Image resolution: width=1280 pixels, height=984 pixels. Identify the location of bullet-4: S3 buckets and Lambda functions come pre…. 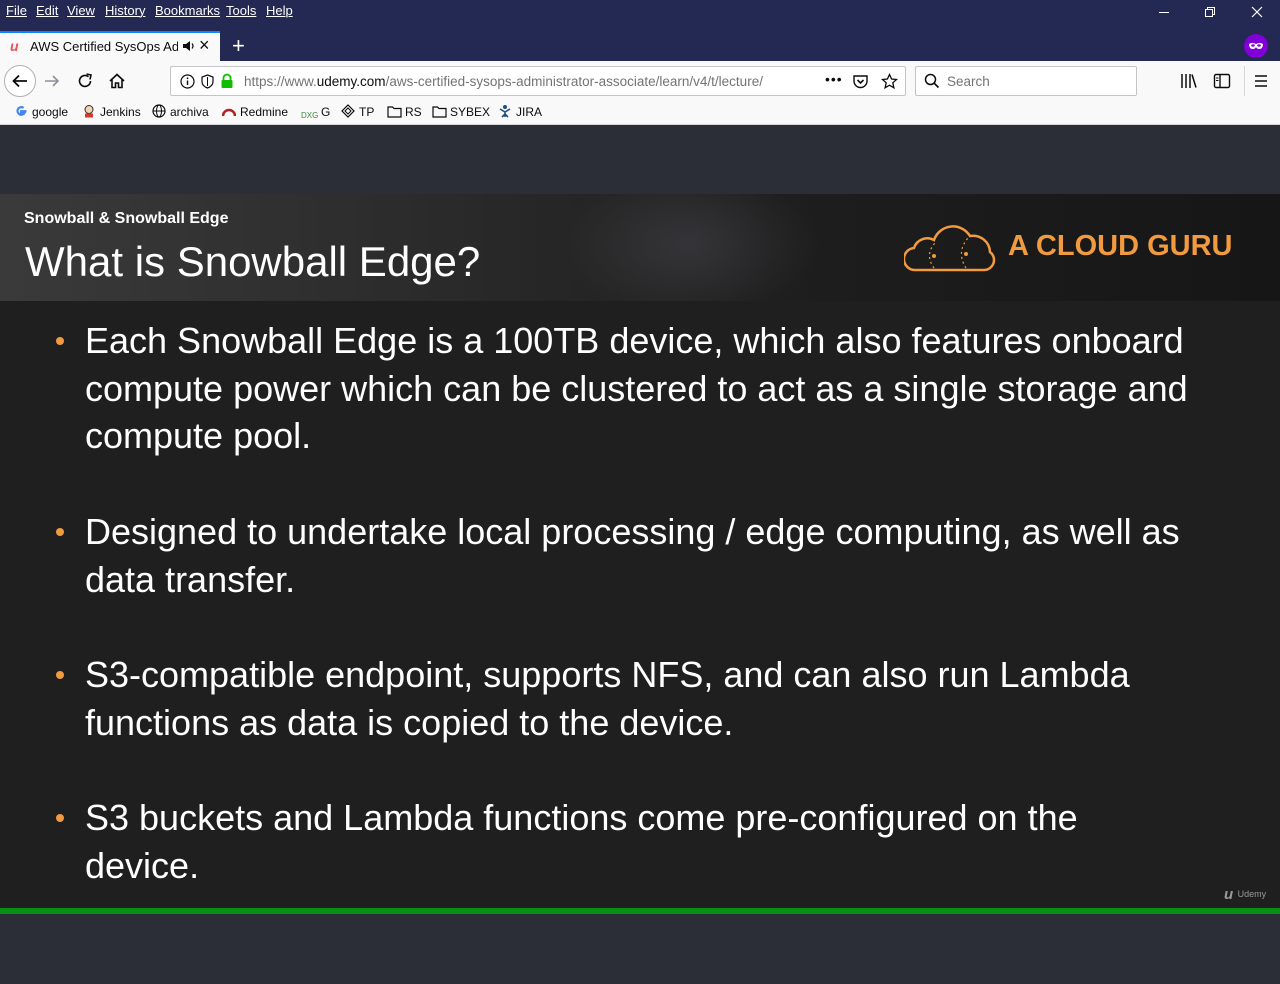
(660, 841).